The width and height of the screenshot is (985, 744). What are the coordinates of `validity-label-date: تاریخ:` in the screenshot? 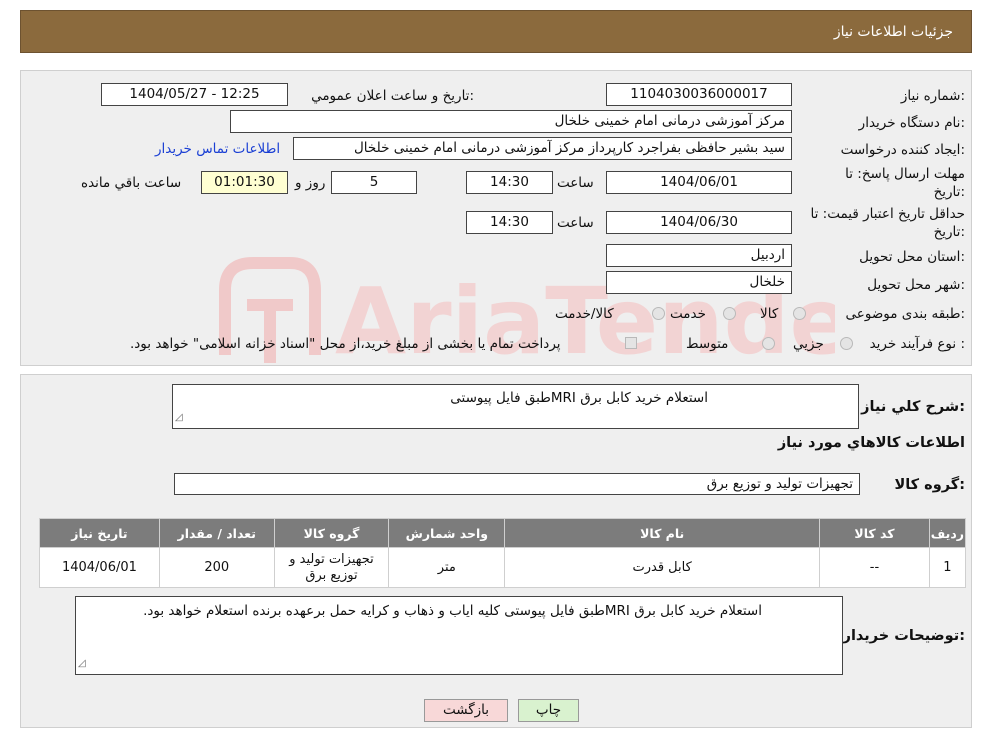 It's located at (949, 232).